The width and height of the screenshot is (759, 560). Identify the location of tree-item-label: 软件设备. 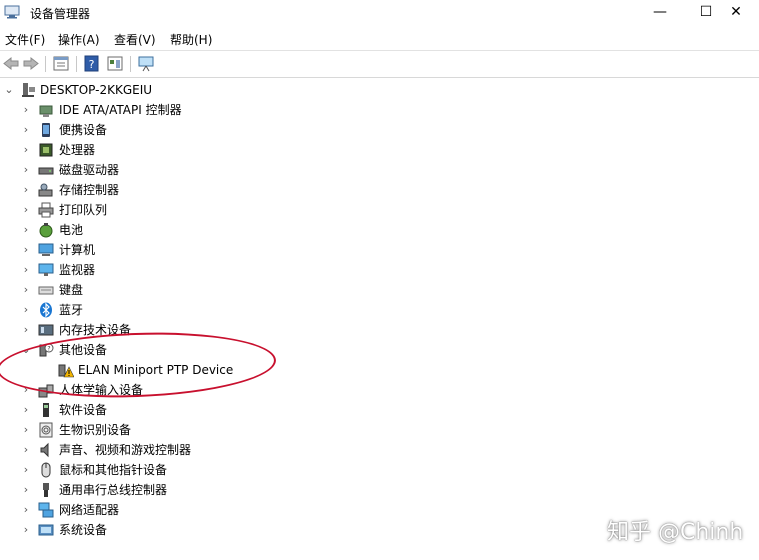
(83, 410).